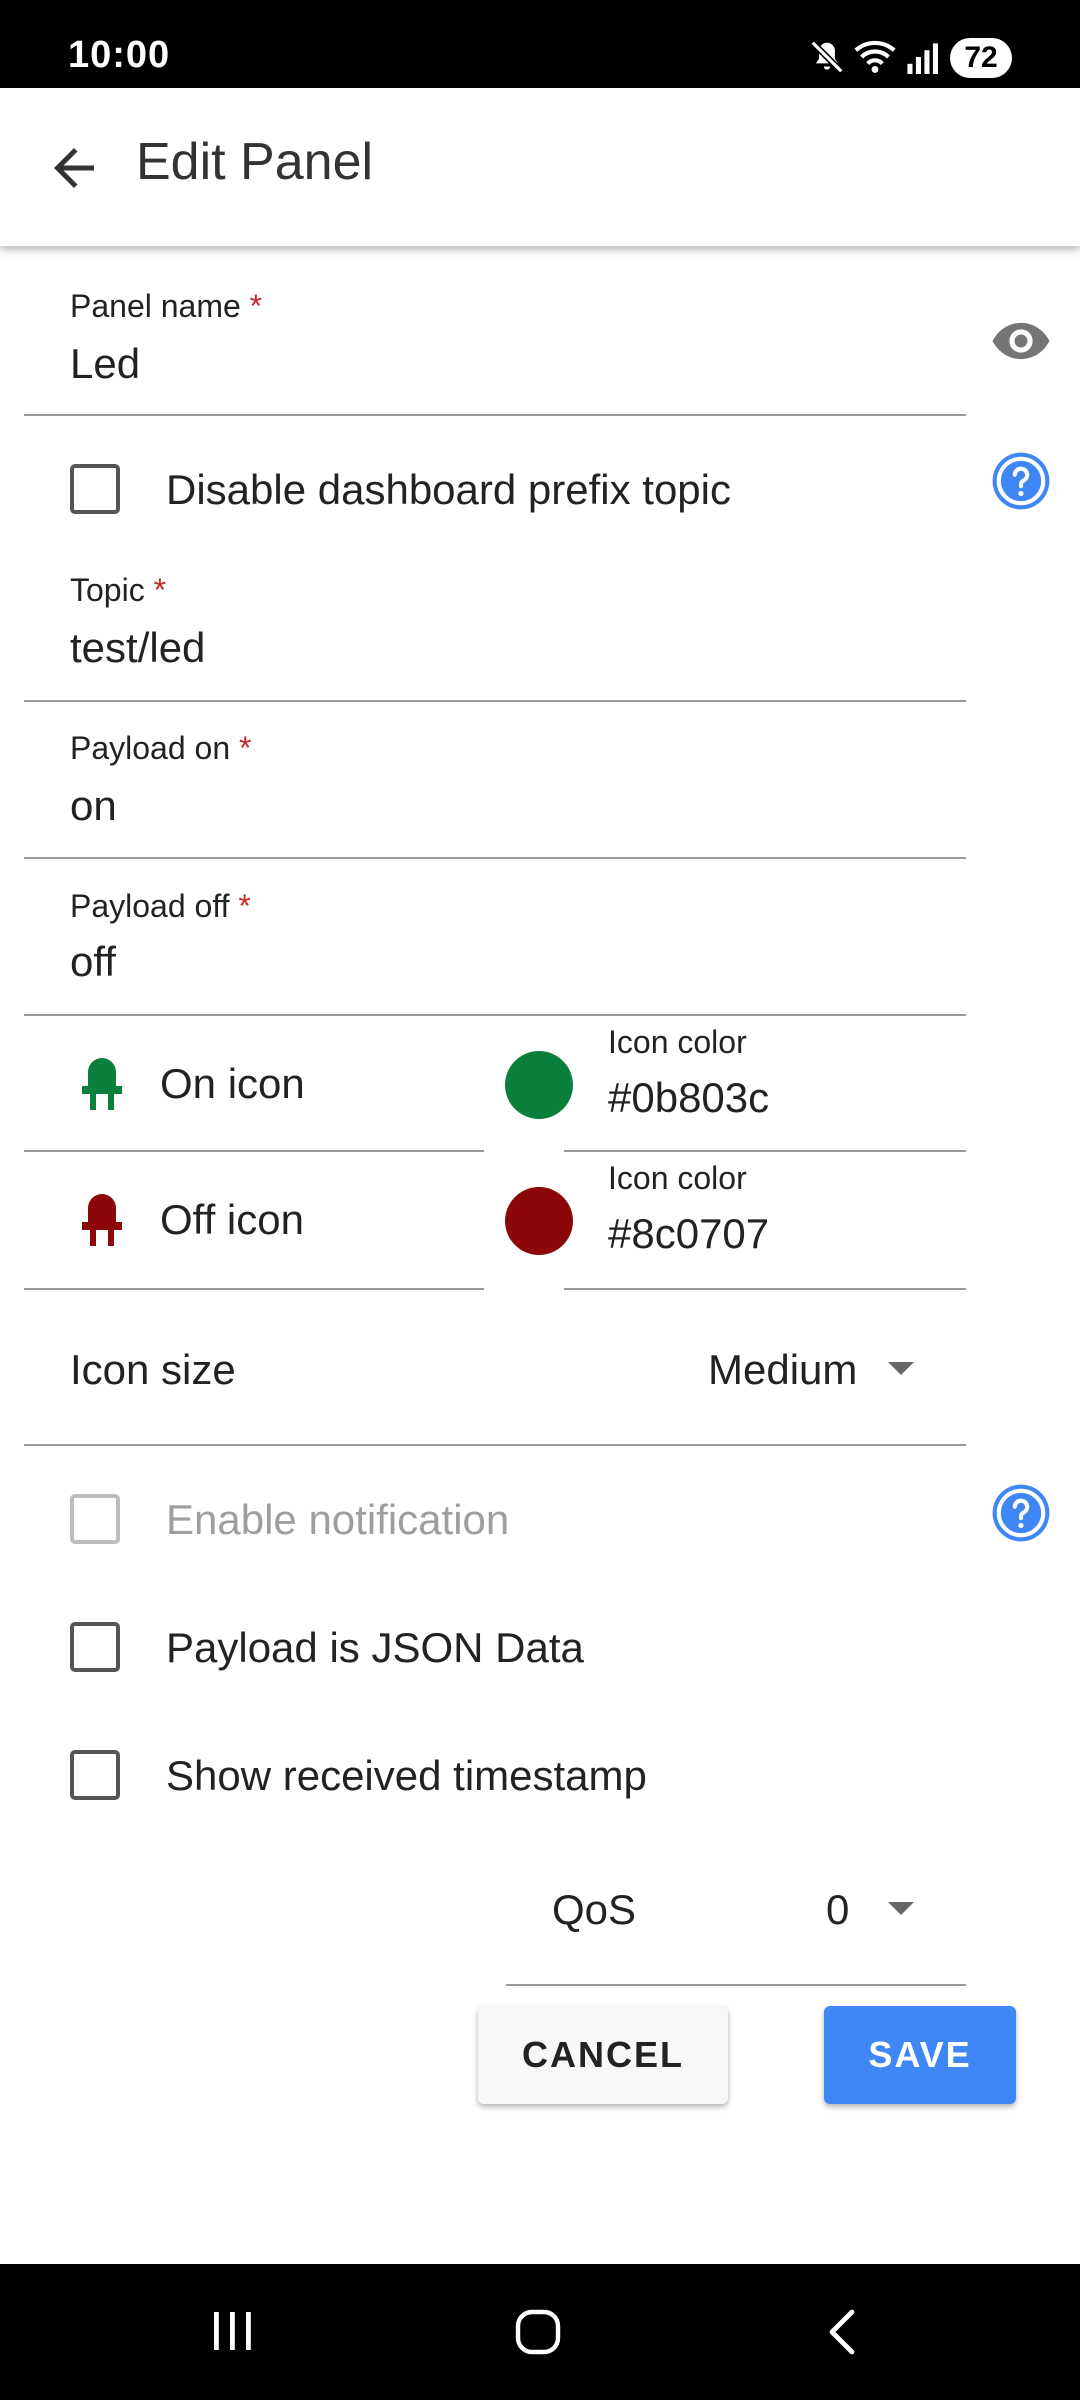  Describe the element at coordinates (137, 648) in the screenshot. I see `topic-input: test/led` at that location.